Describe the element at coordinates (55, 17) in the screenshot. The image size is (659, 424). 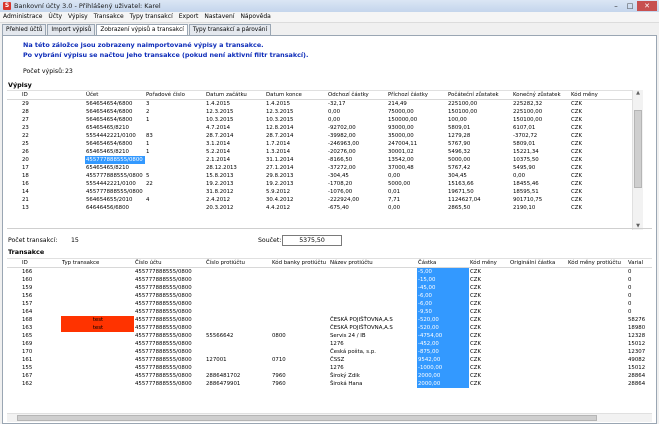
I see `menu-item-1: Účty` at that location.